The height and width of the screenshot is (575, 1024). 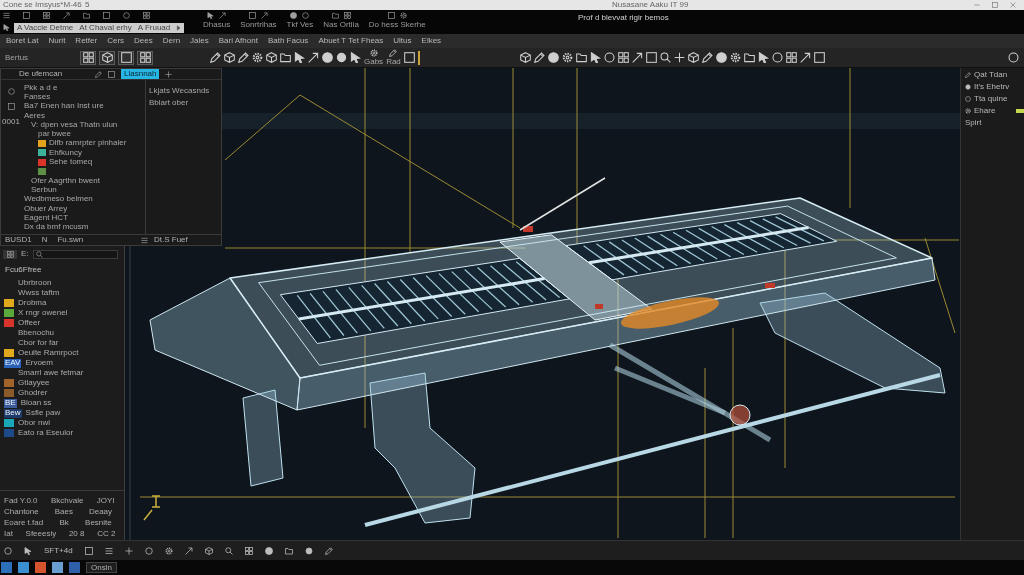 What do you see at coordinates (44, 189) in the screenshot?
I see `tree-item: Serbun` at bounding box center [44, 189].